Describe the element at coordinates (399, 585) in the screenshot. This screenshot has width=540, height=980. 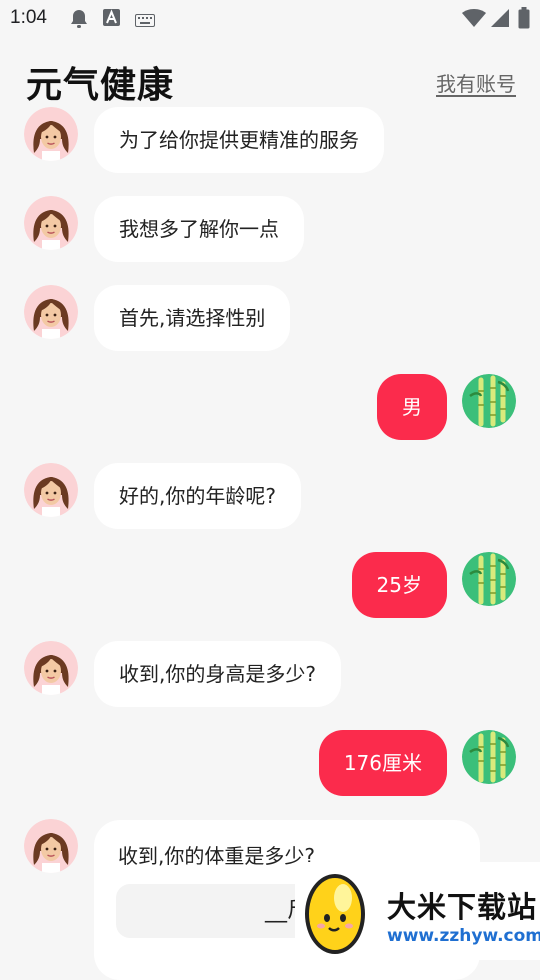
I see `user-message: 25岁` at that location.